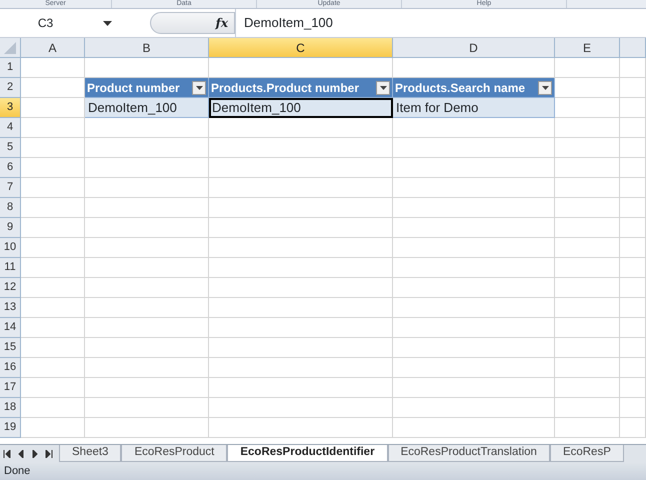 This screenshot has height=480, width=646. Describe the element at coordinates (474, 108) in the screenshot. I see `table-cell: Item for Demo` at that location.